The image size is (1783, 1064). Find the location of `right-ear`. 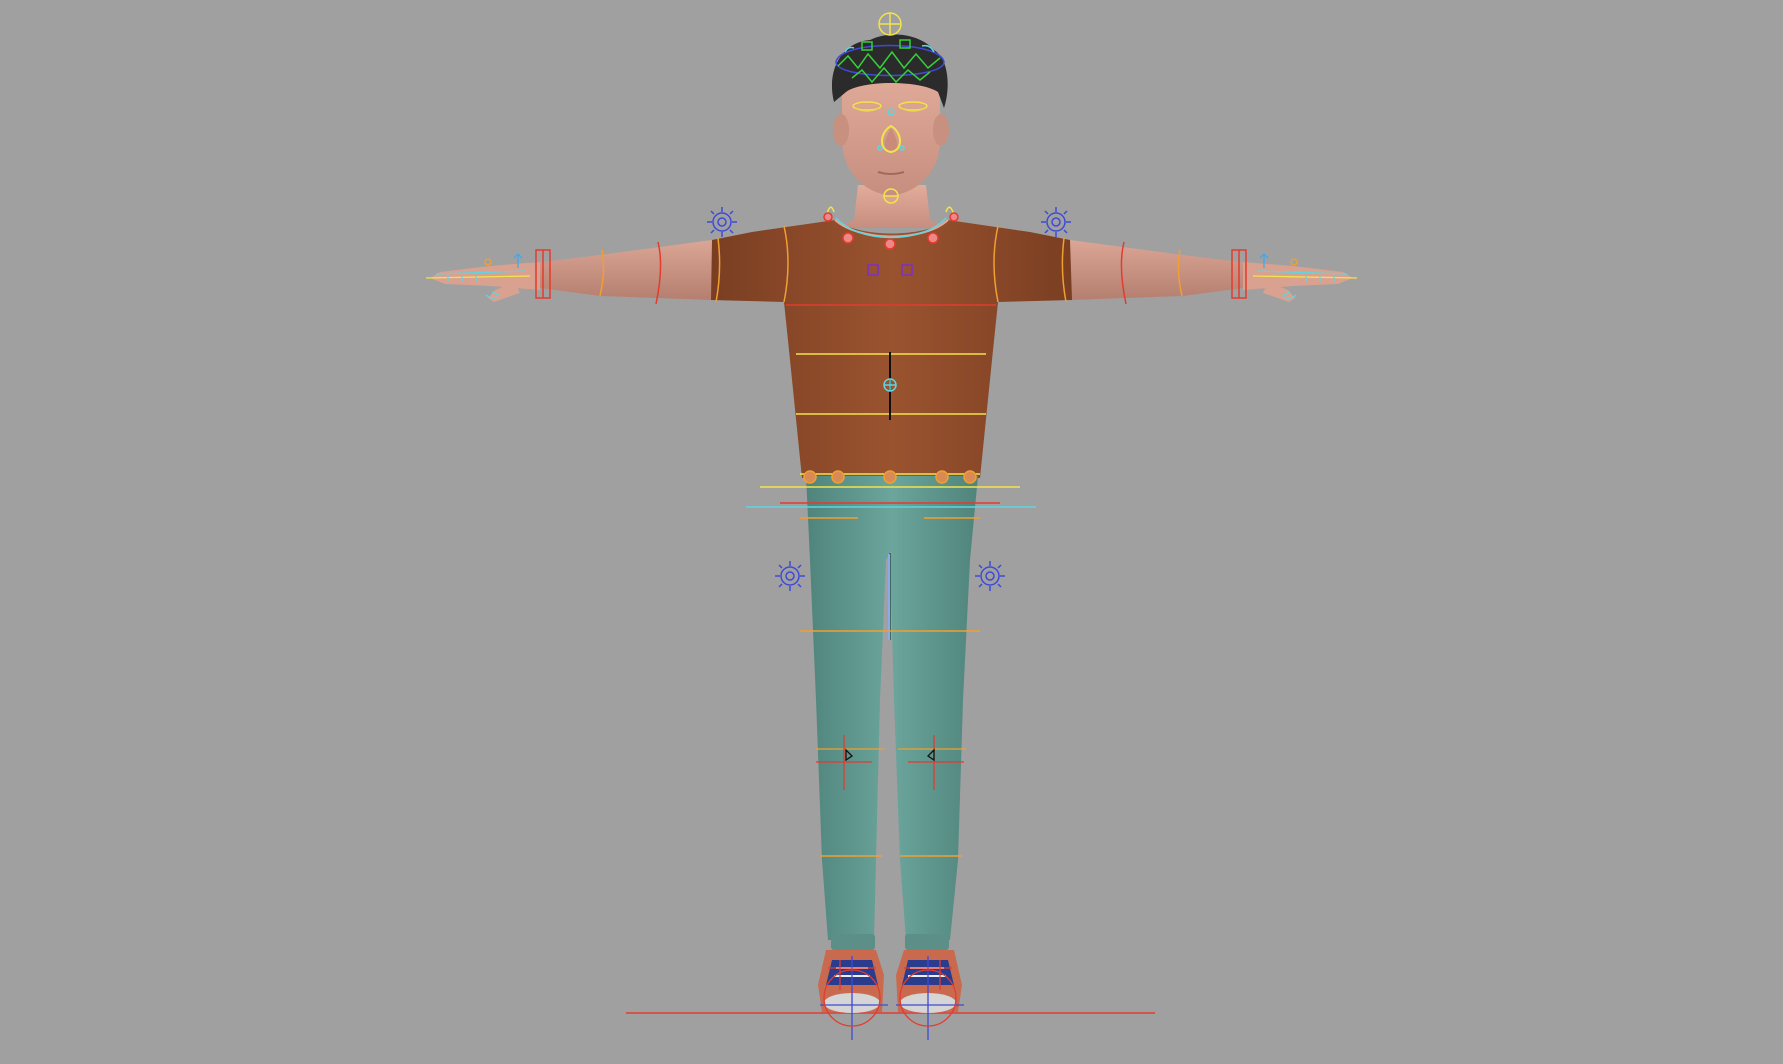

right-ear is located at coordinates (941, 130).